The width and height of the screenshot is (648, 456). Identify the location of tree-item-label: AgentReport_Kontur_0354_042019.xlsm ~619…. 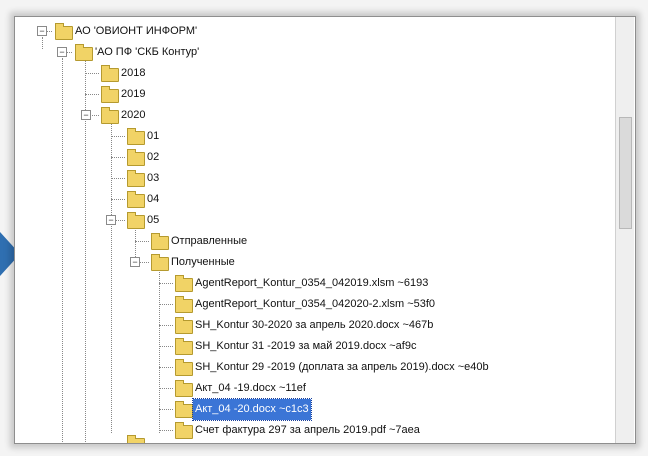
(312, 283).